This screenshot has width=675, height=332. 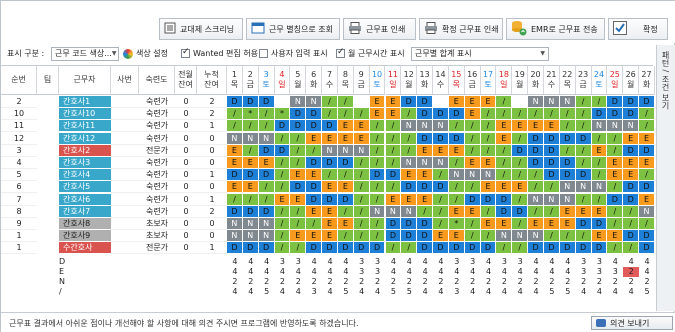 I want to click on day-header: 2금, so click(x=250, y=80).